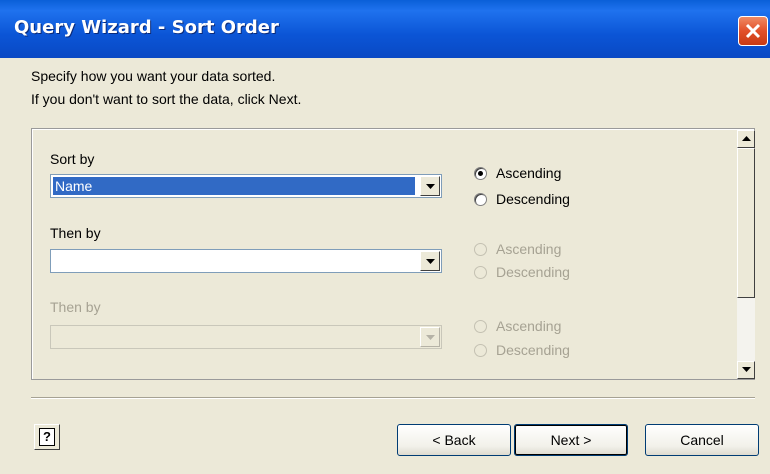  Describe the element at coordinates (72, 159) in the screenshot. I see `sort-by-label: Sort by` at that location.